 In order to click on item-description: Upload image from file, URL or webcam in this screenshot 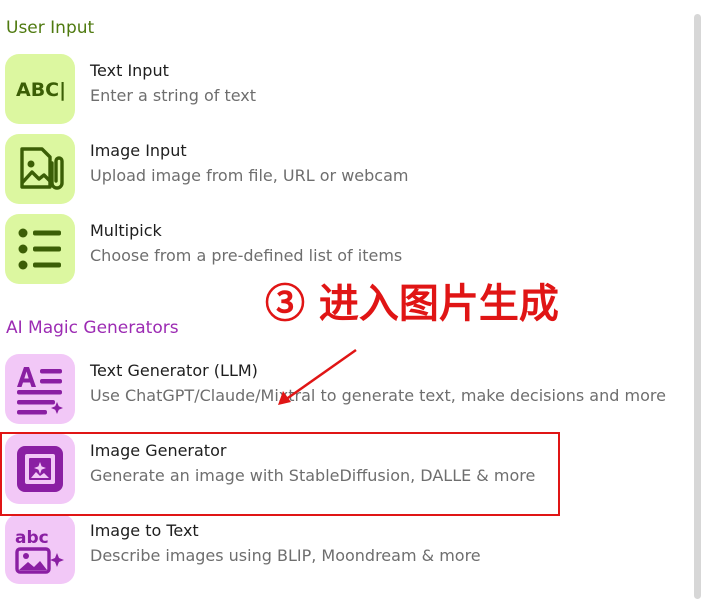, I will do `click(249, 175)`.